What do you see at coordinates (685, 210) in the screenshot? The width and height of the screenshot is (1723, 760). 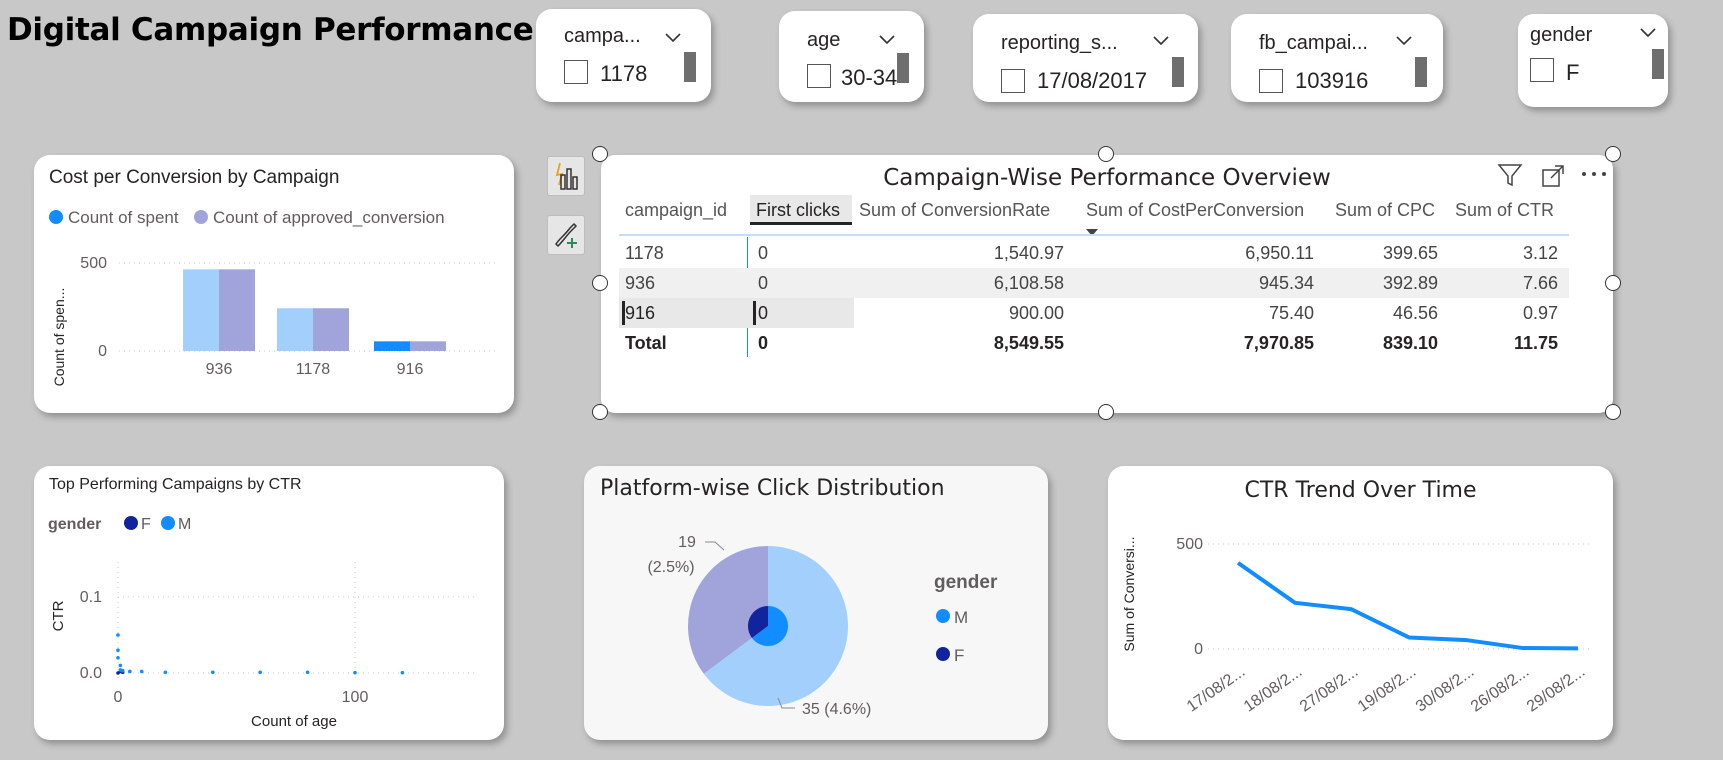 I see `column-header: campaign_id` at bounding box center [685, 210].